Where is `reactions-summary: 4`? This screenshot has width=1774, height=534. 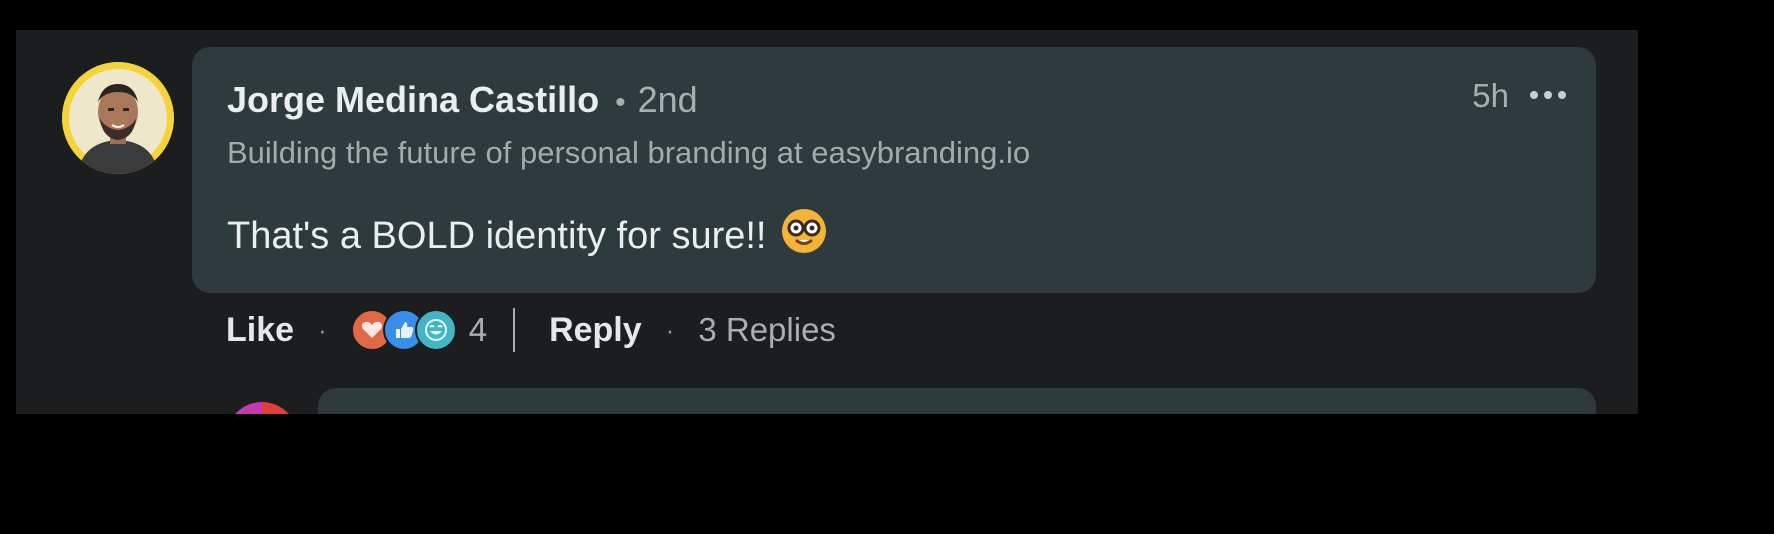
reactions-summary: 4 is located at coordinates (419, 330).